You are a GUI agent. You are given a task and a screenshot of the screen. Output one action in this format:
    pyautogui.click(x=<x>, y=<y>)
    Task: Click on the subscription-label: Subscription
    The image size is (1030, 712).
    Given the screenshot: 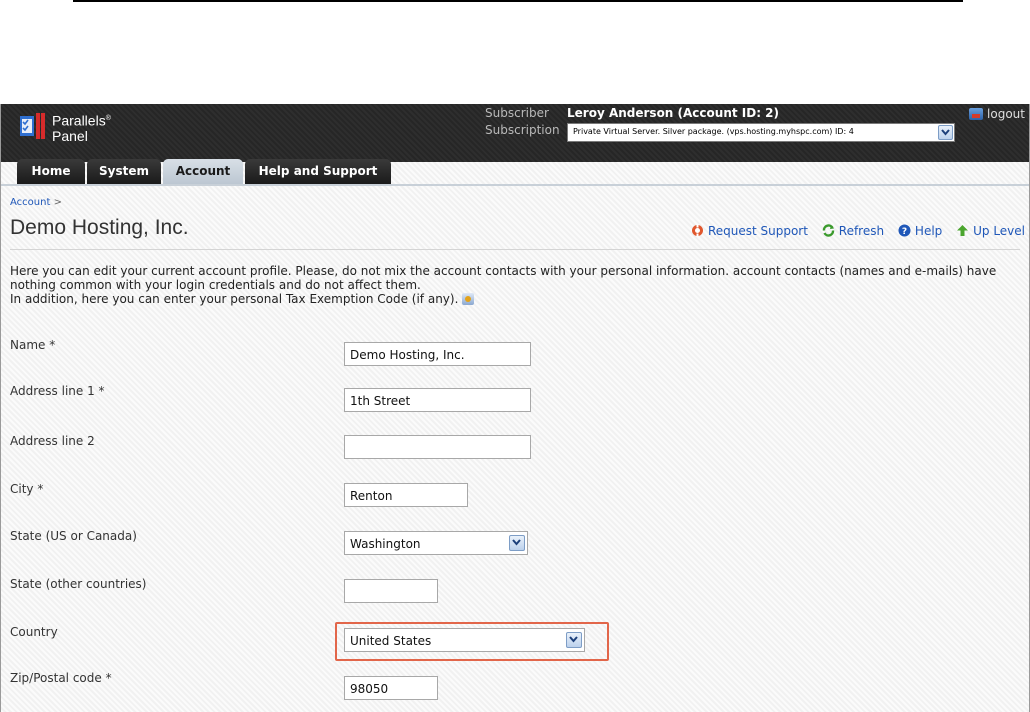 What is the action you would take?
    pyautogui.click(x=522, y=130)
    